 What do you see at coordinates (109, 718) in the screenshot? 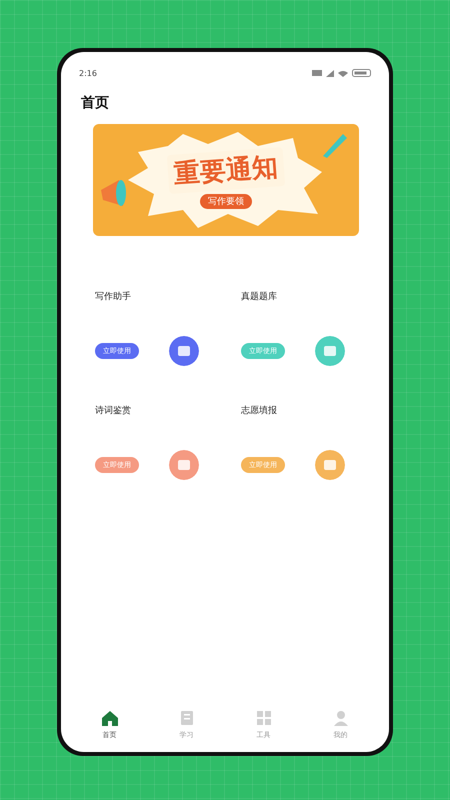
I see `home-icon` at bounding box center [109, 718].